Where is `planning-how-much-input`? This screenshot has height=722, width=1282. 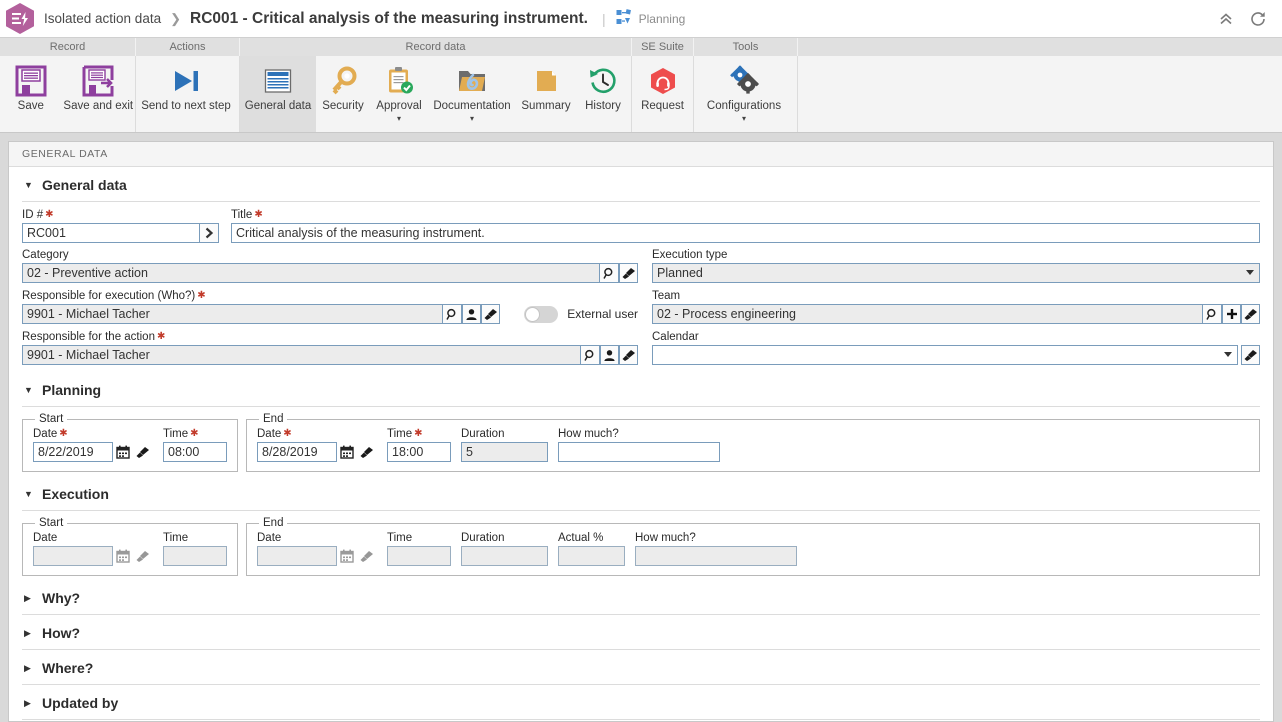
planning-how-much-input is located at coordinates (639, 452).